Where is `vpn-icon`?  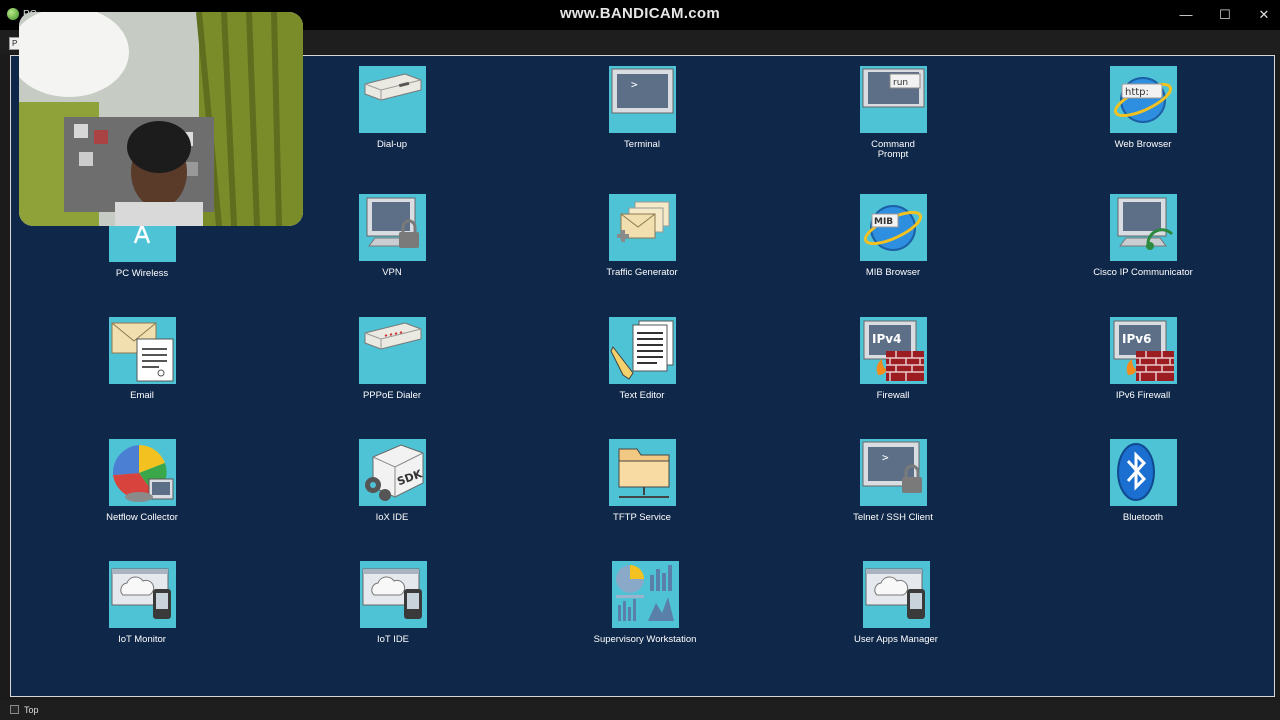 vpn-icon is located at coordinates (392, 227).